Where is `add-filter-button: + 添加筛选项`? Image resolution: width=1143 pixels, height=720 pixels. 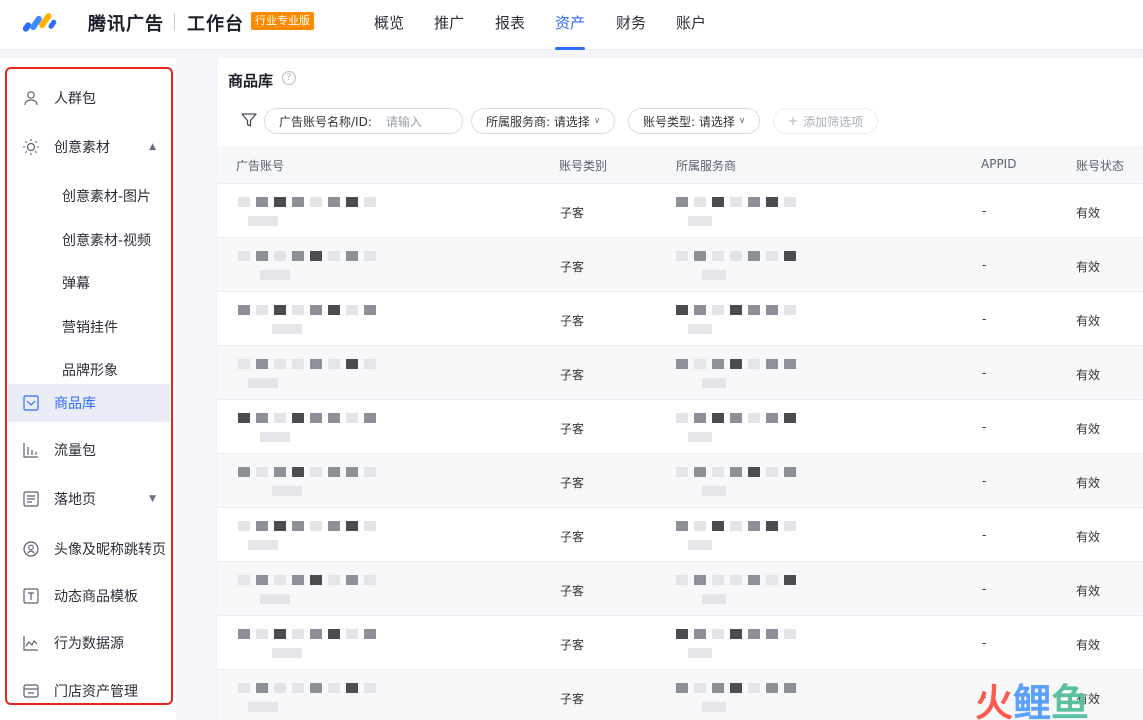
add-filter-button: + 添加筛选项 is located at coordinates (826, 121).